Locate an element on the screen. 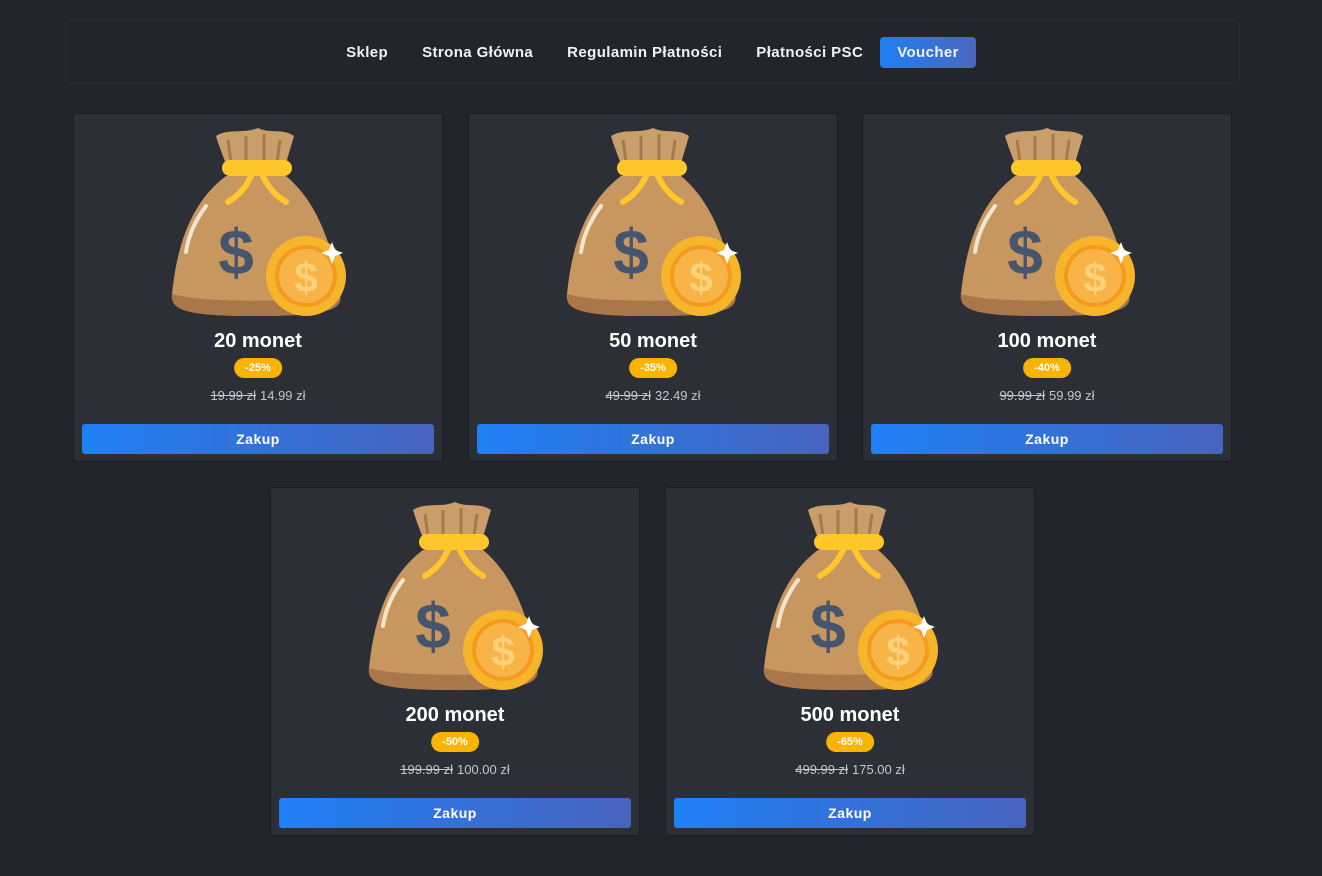 This screenshot has height=876, width=1322. old-price: 199.99 zł is located at coordinates (426, 769).